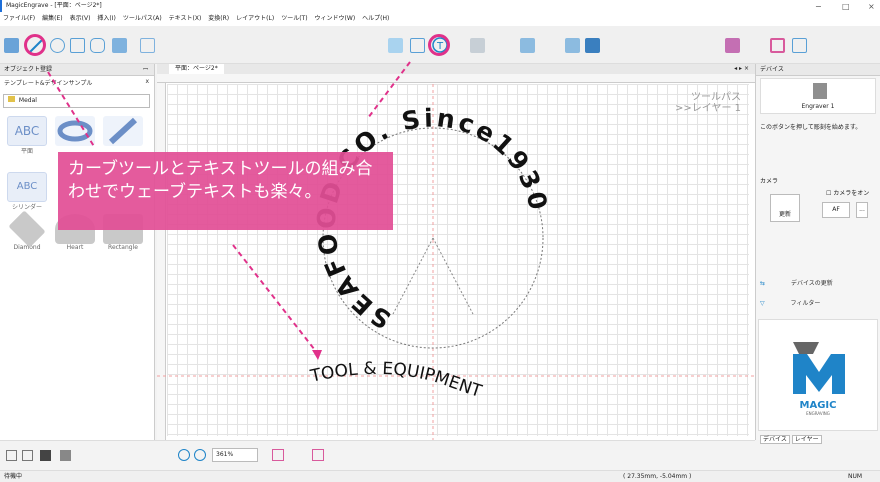  What do you see at coordinates (77, 45) in the screenshot?
I see `rectangle-tool-icon` at bounding box center [77, 45].